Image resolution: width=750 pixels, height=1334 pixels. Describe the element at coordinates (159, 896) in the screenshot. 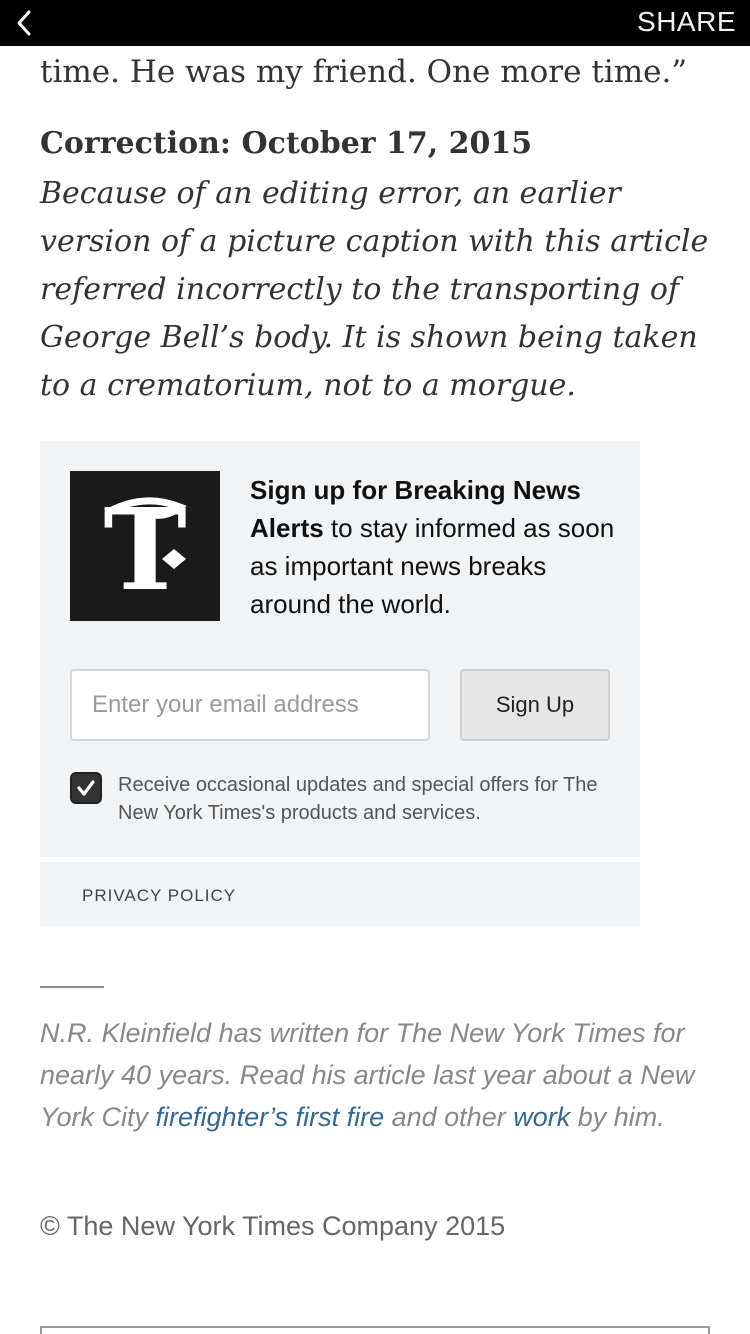

I see `privacy-policy-link: PRIVACY POLICY` at that location.